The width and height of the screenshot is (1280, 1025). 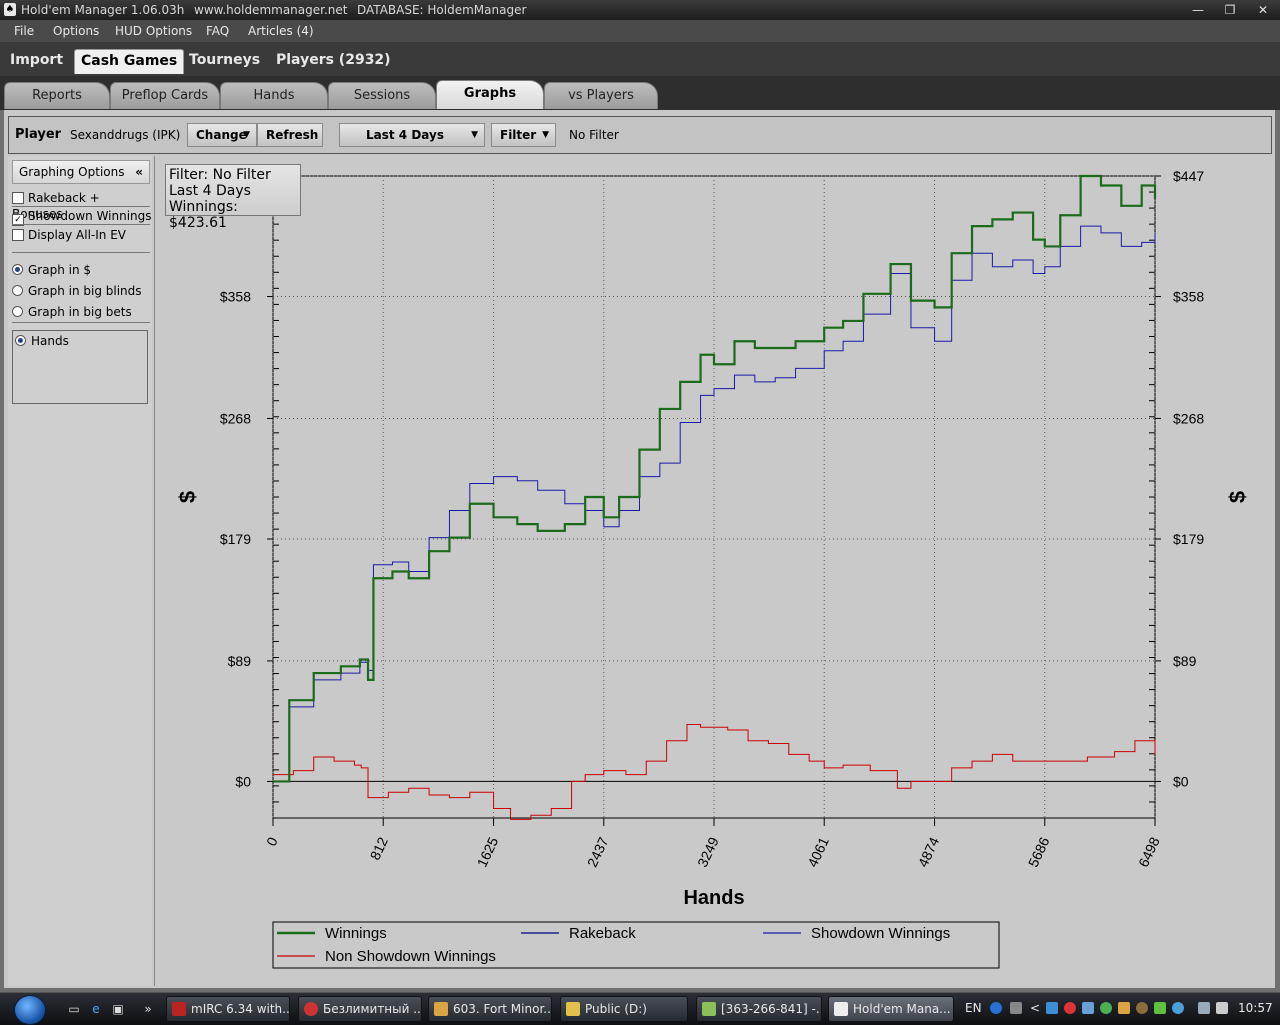 I want to click on tab-reports: Reports, so click(x=57, y=95).